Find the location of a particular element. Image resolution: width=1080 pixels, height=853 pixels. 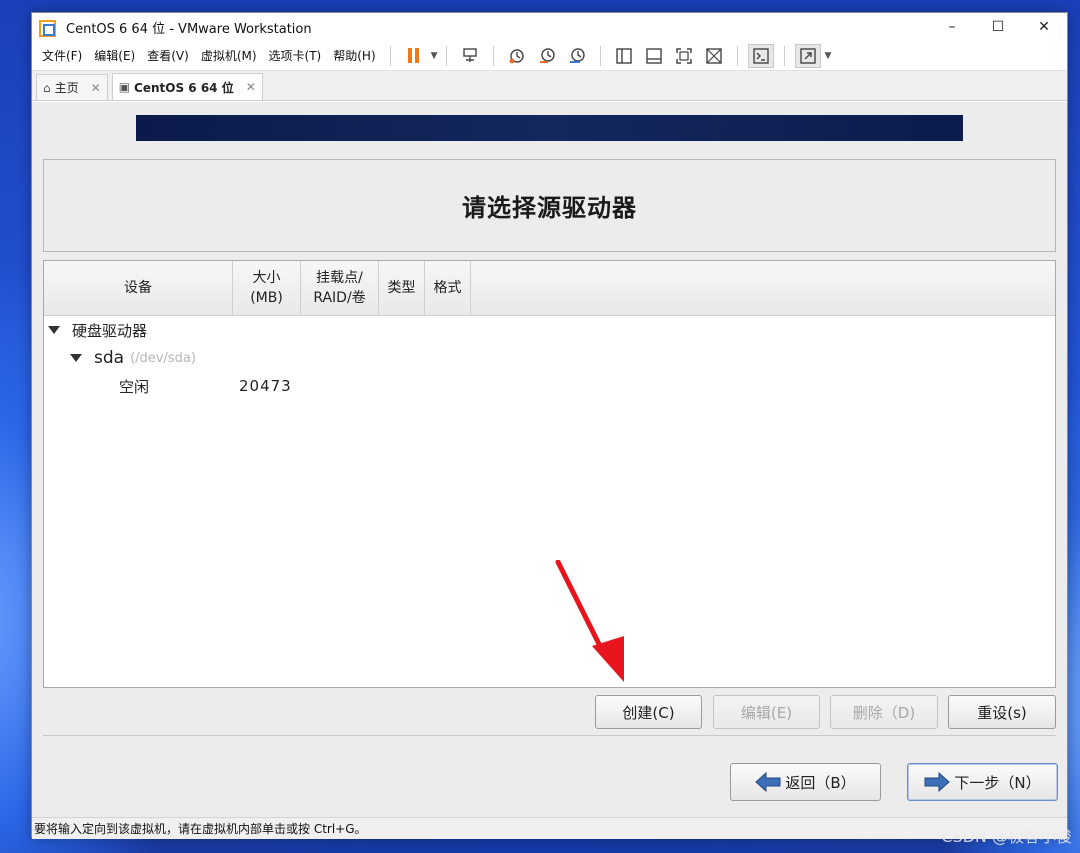

menu-view: 查看(V) is located at coordinates (168, 55).